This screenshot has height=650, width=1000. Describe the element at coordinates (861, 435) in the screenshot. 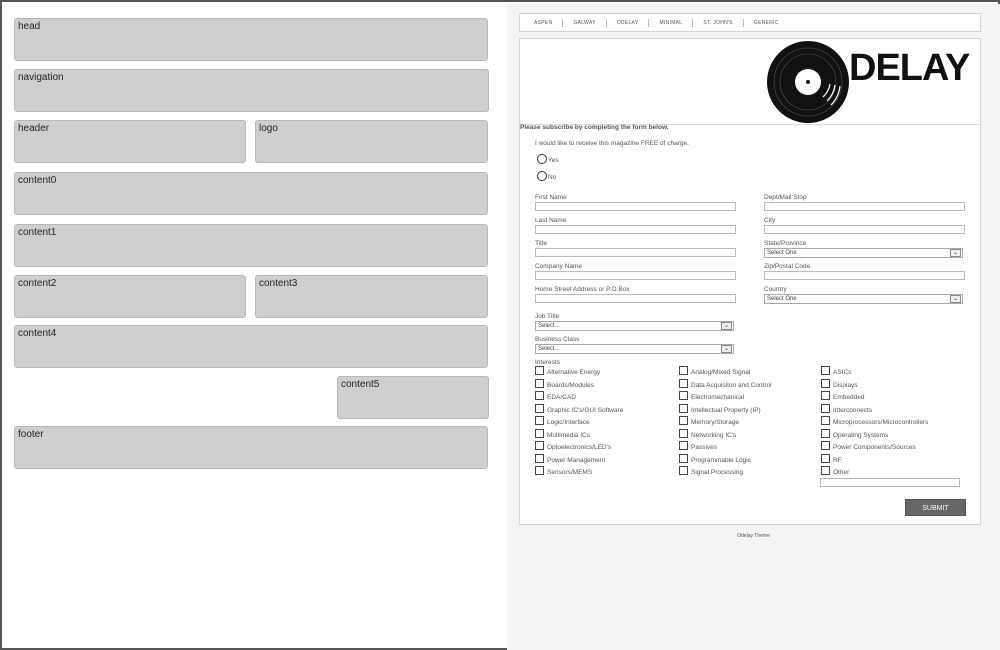

I see `interest-label: Operating Systems` at that location.